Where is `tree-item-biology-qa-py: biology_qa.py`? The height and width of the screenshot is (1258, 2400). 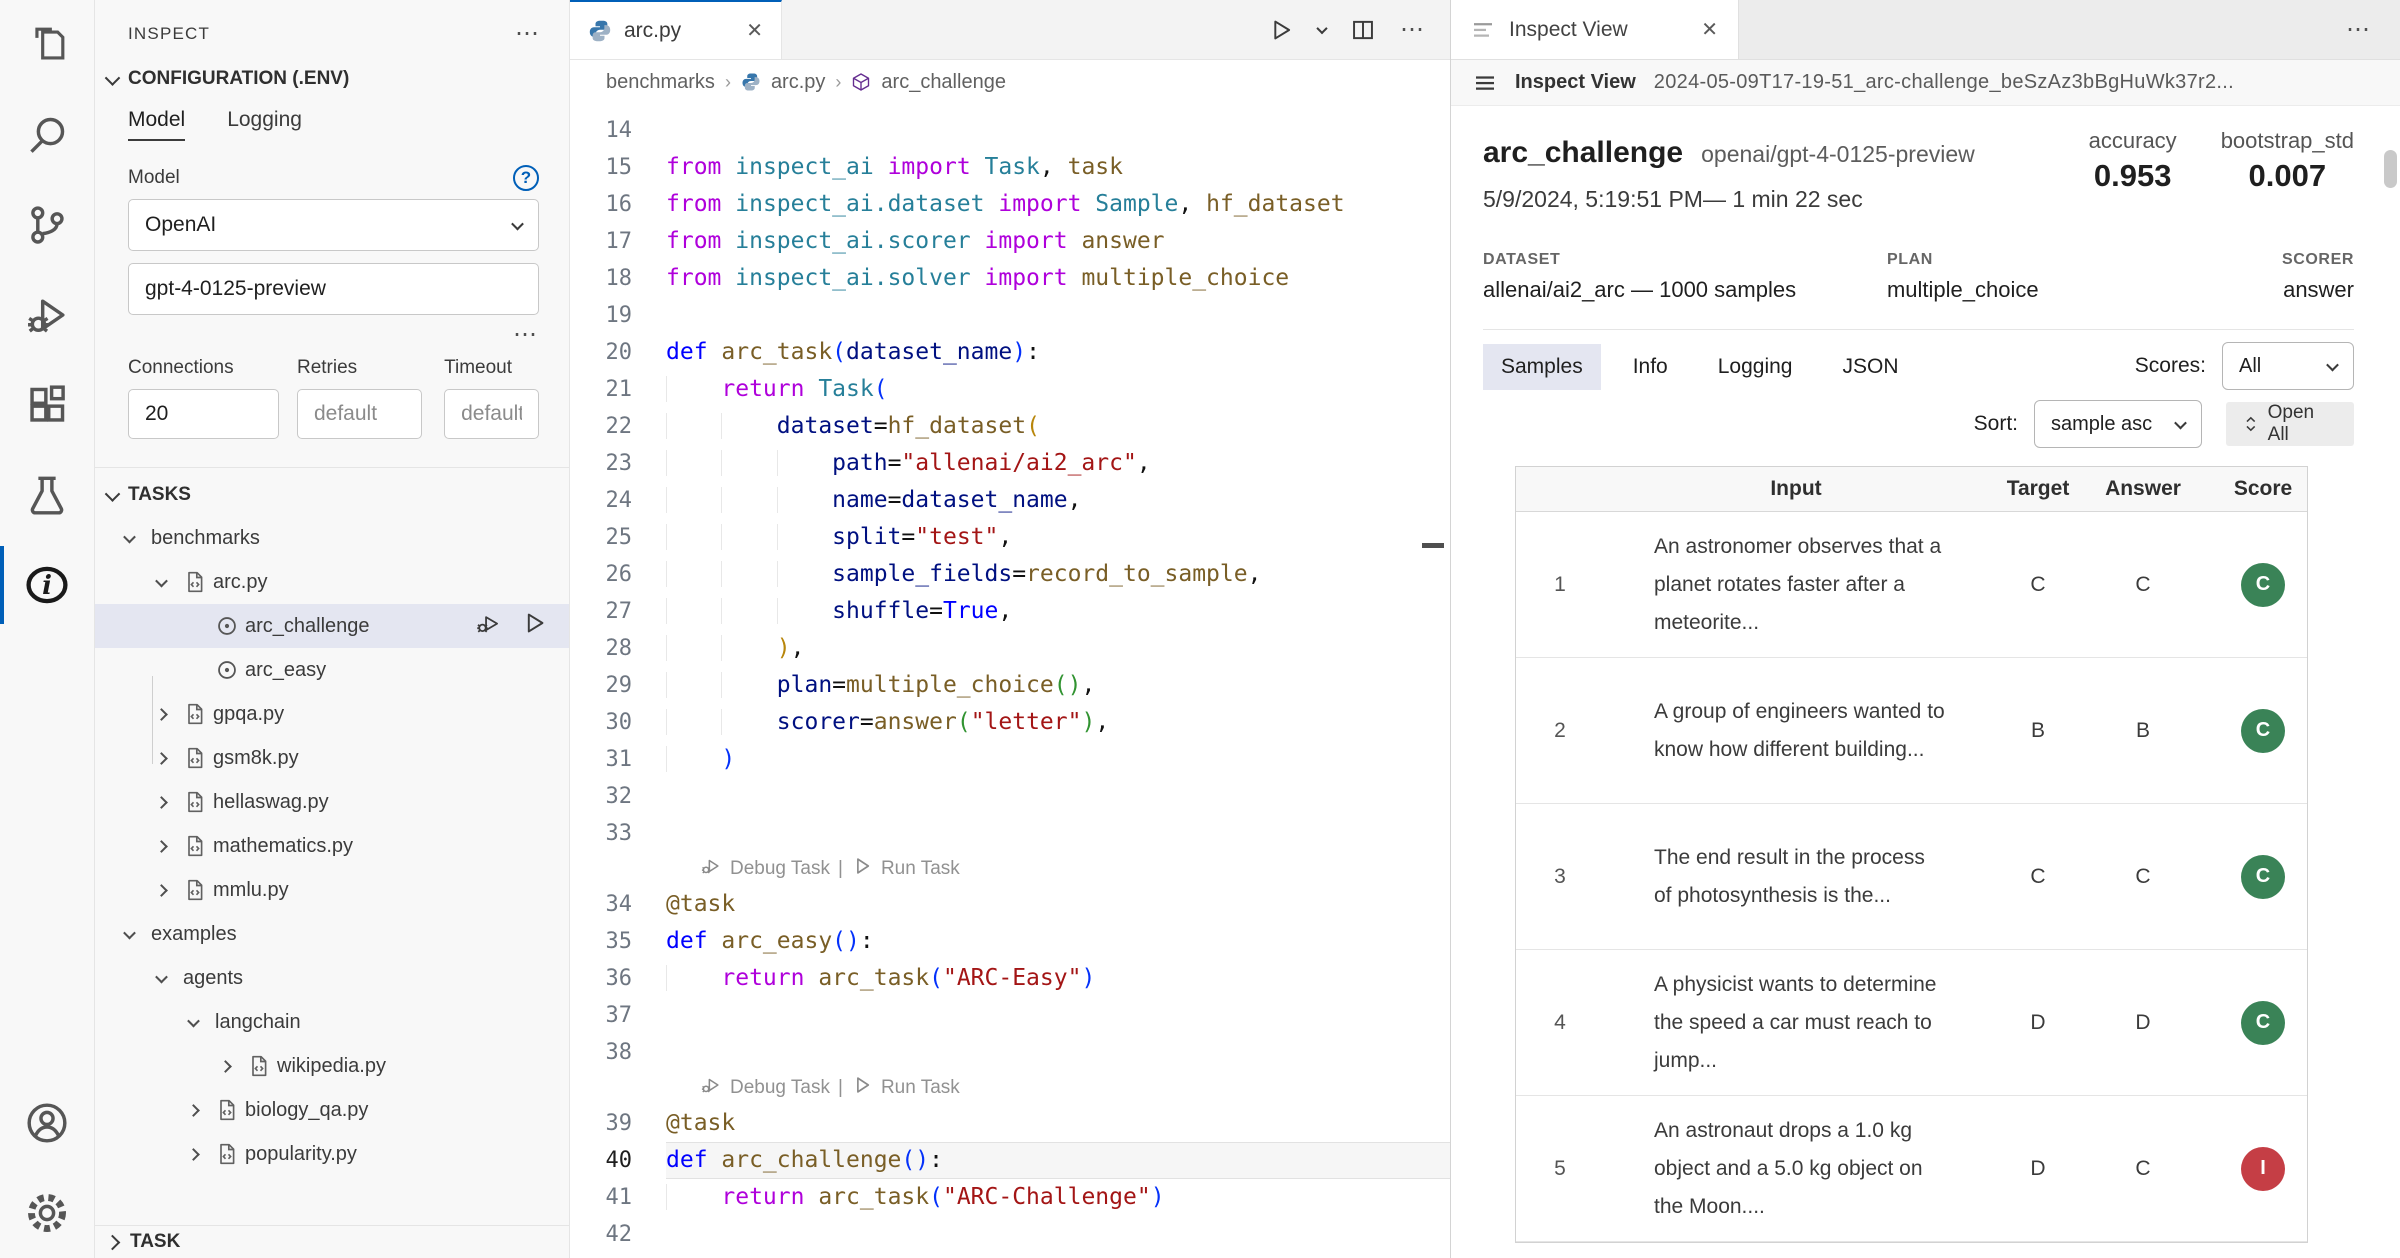
tree-item-biology-qa-py: biology_qa.py is located at coordinates (332, 1110).